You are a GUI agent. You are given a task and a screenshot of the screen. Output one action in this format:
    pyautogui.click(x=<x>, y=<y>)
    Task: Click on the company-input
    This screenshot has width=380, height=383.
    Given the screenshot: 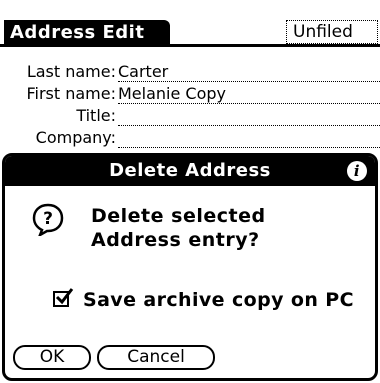 What is the action you would take?
    pyautogui.click(x=249, y=137)
    